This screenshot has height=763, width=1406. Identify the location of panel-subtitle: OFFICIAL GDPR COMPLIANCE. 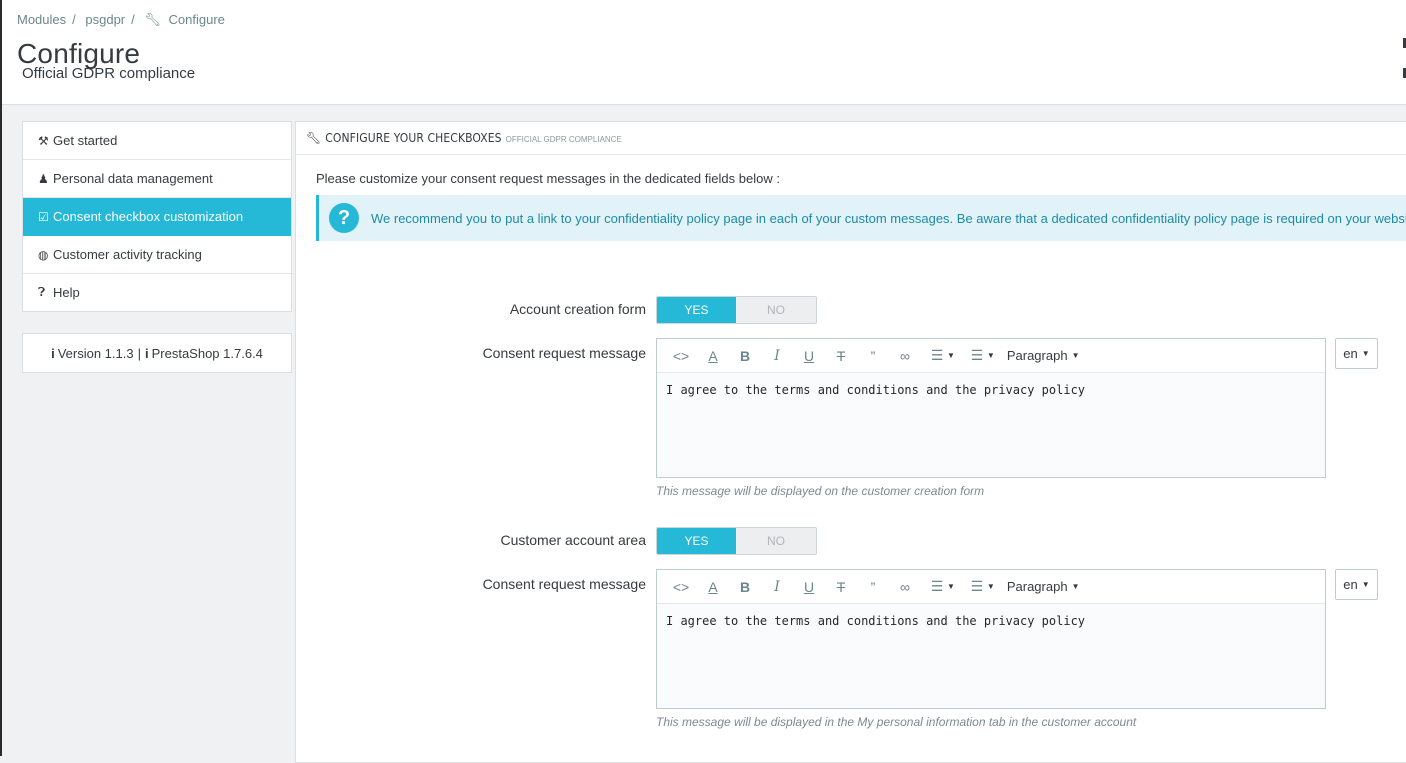
(563, 139).